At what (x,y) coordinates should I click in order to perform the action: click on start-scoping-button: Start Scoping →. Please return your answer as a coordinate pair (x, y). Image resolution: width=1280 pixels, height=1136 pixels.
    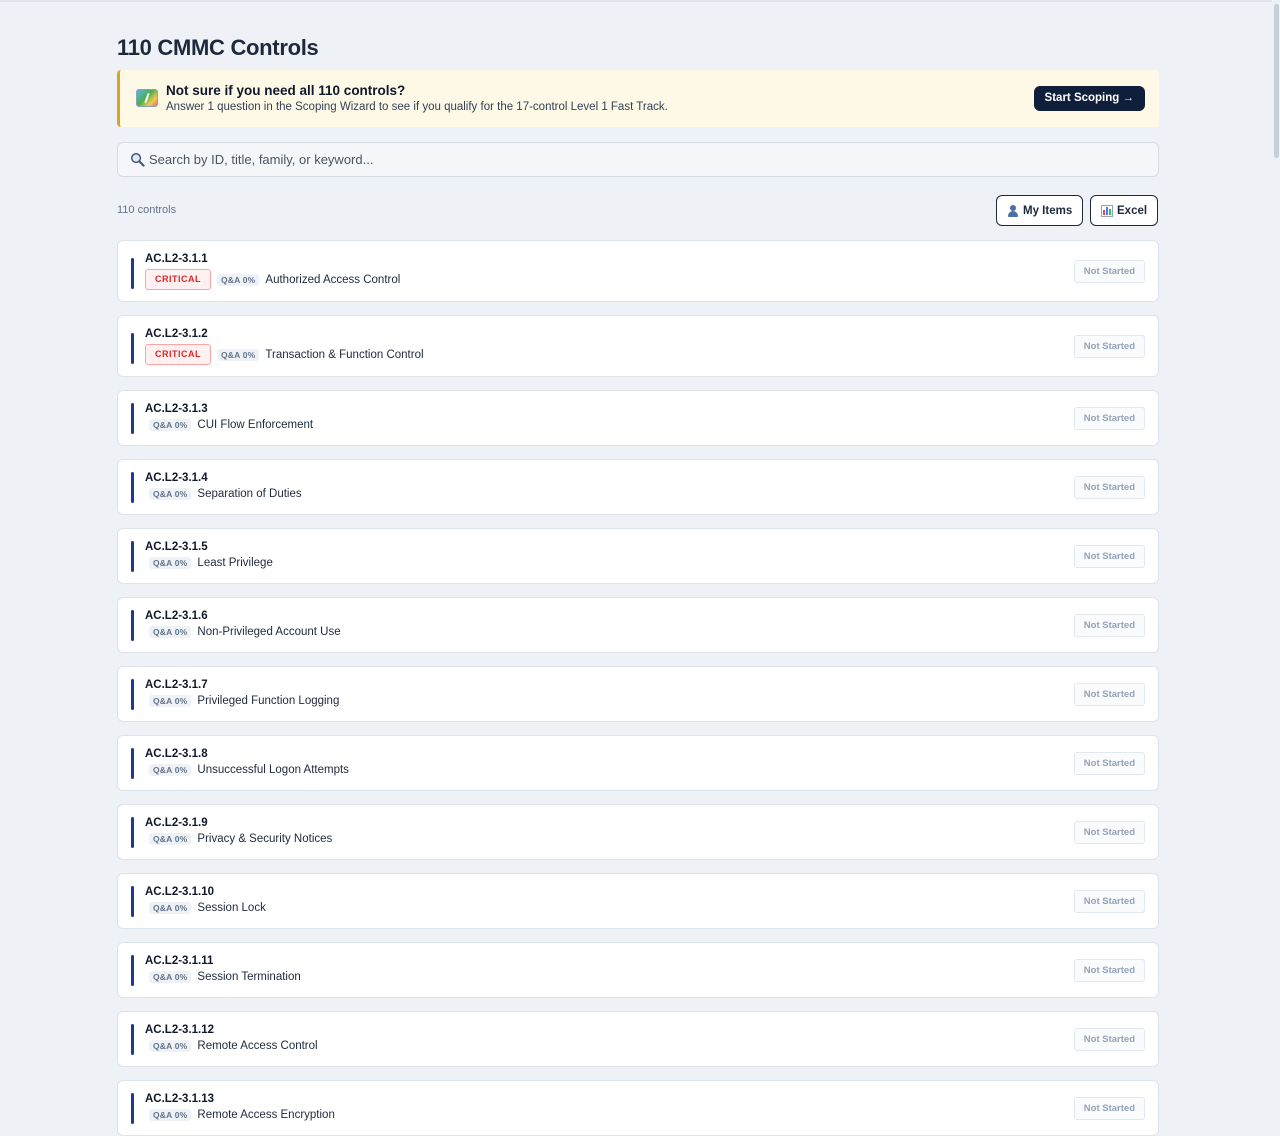
    Looking at the image, I should click on (1089, 98).